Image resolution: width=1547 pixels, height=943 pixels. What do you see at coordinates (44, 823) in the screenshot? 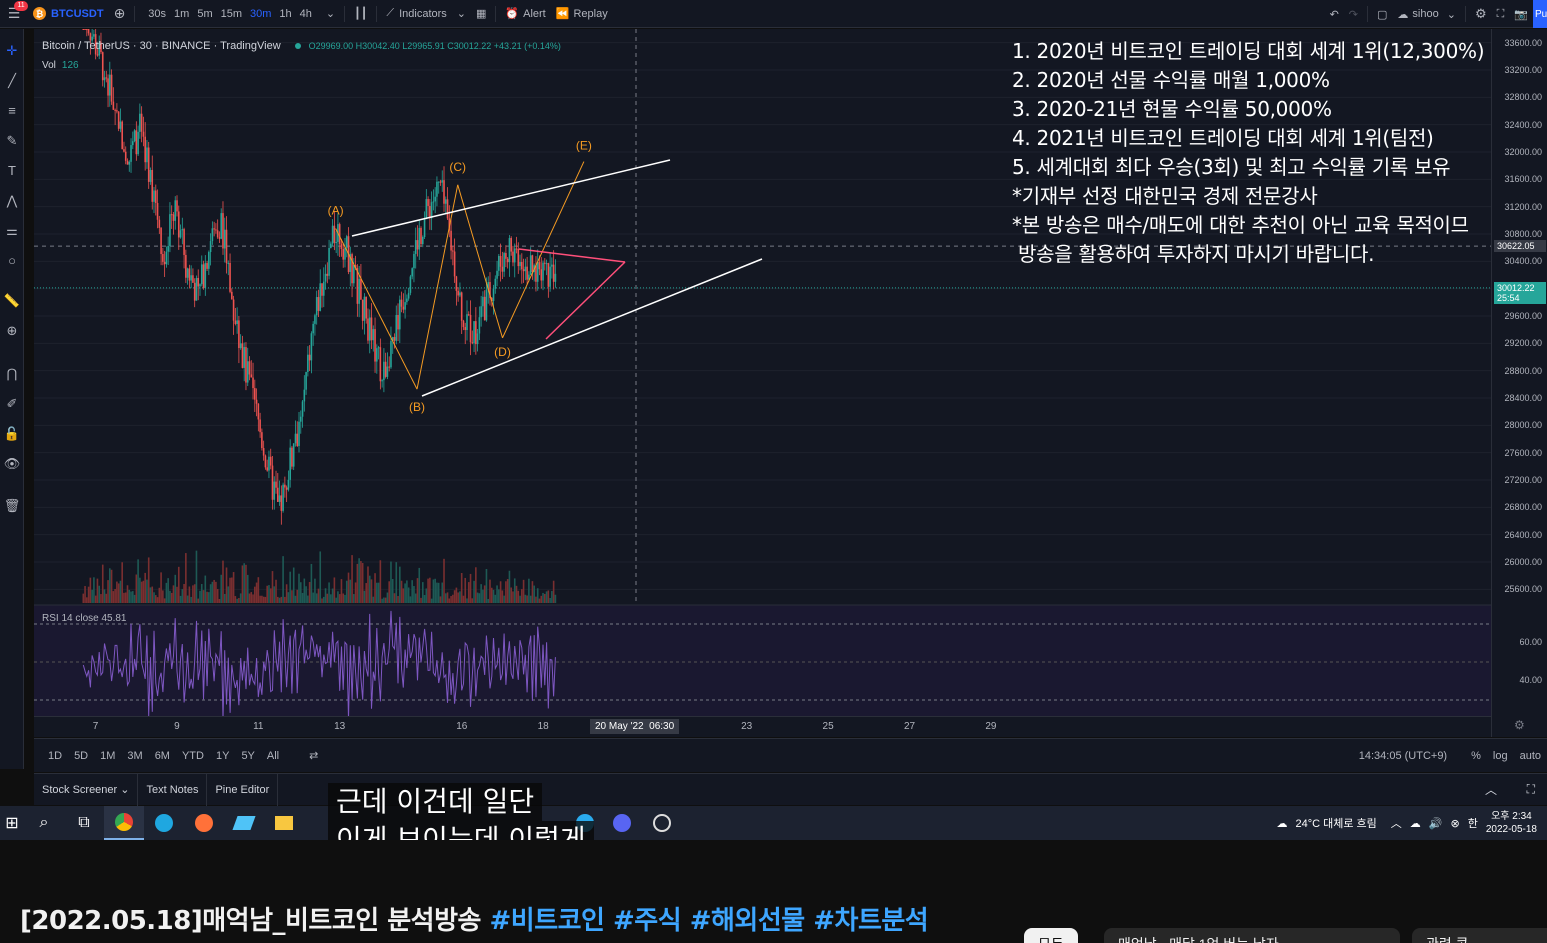
I see `search-icon: ⌕` at bounding box center [44, 823].